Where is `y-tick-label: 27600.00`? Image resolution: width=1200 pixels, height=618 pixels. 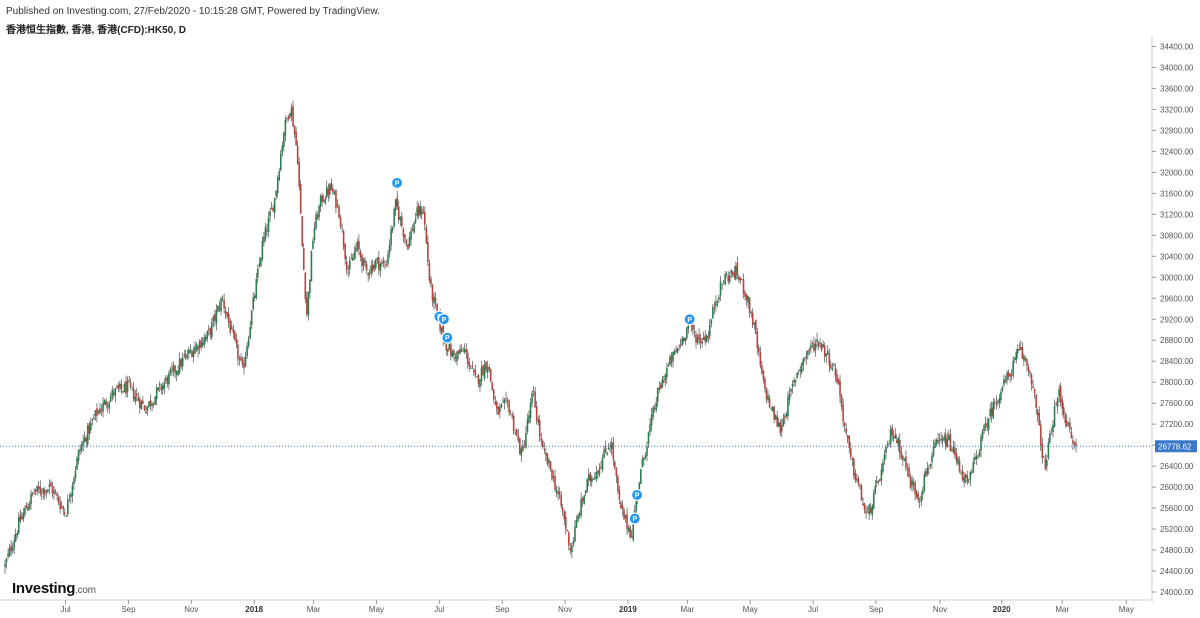
y-tick-label: 27600.00 is located at coordinates (1177, 403).